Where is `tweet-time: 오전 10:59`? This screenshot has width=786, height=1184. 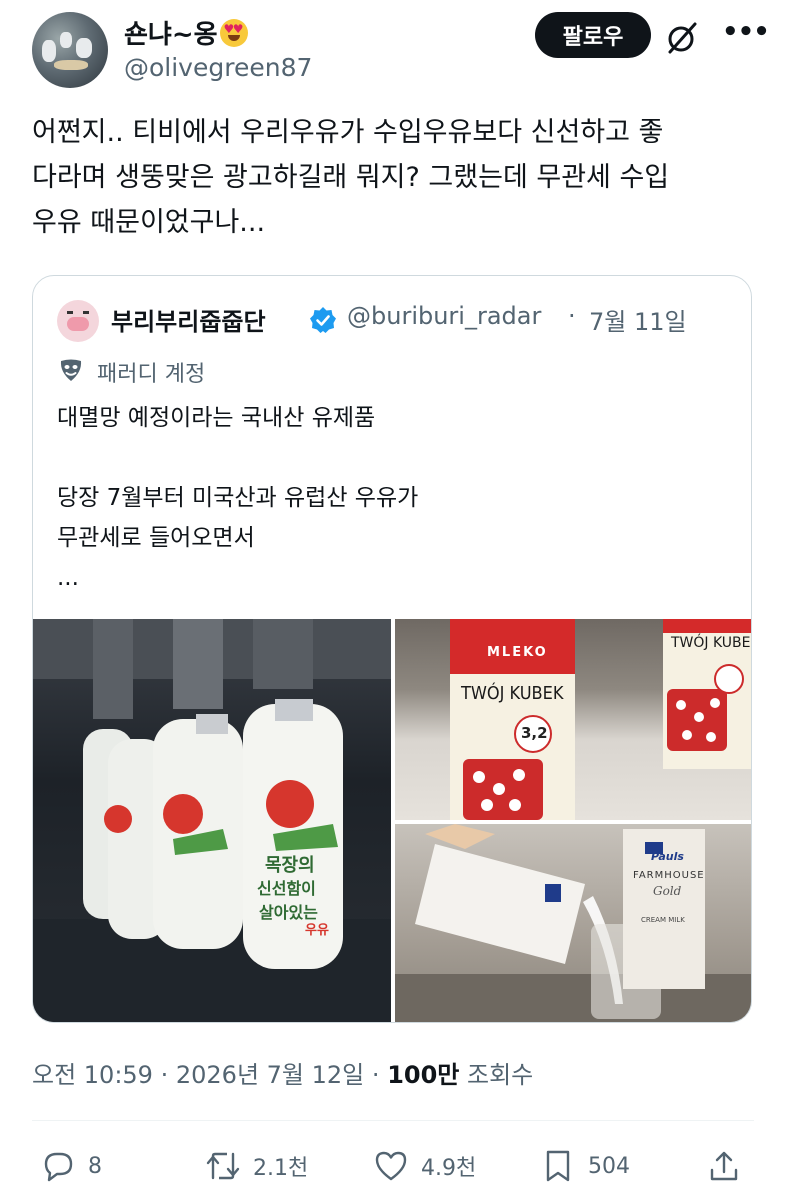
tweet-time: 오전 10:59 is located at coordinates (92, 1075).